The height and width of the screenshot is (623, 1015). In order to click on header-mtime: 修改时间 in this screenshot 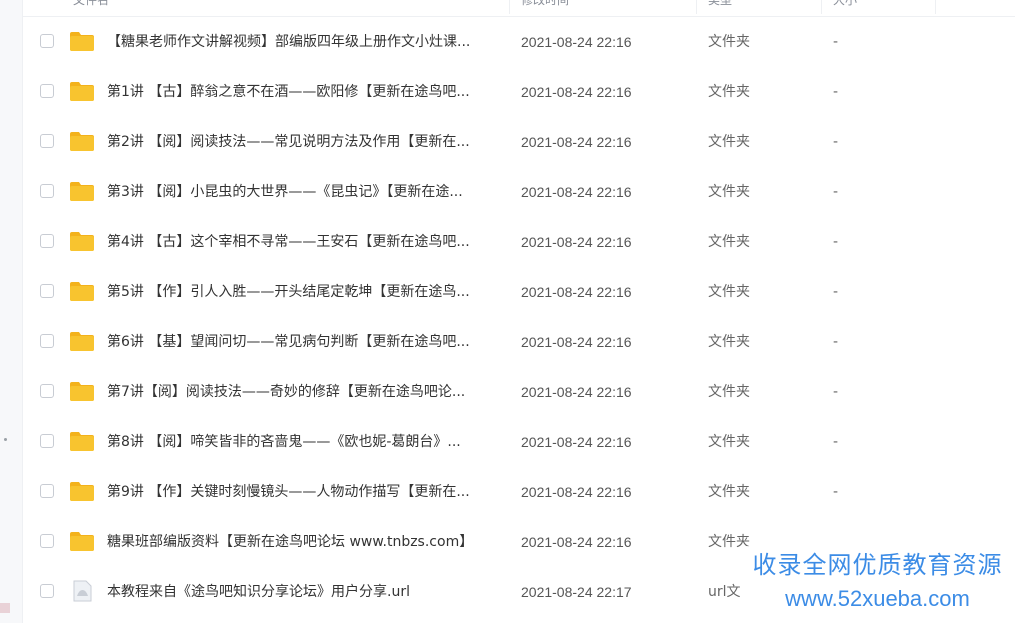, I will do `click(545, 8)`.